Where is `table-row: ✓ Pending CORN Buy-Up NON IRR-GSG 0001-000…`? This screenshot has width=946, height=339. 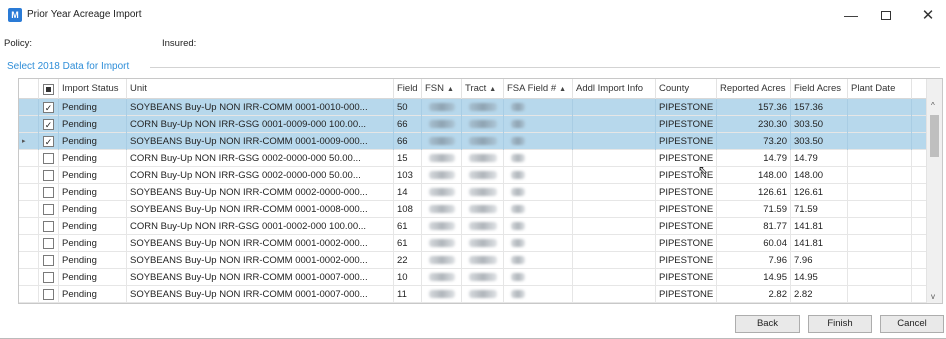
table-row: ✓ Pending CORN Buy-Up NON IRR-GSG 0001-000… is located at coordinates (473, 124).